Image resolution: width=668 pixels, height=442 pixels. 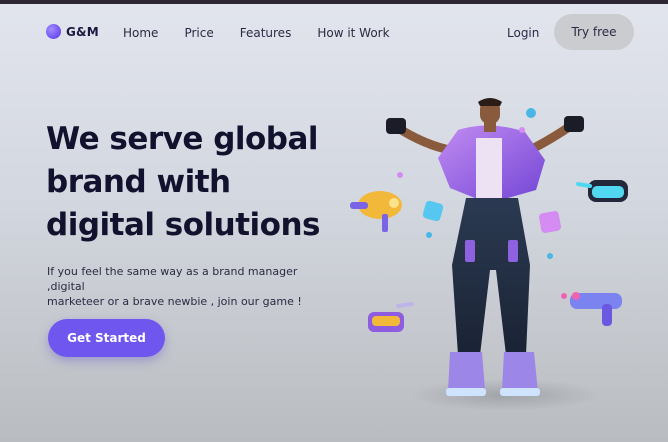 I want to click on try-free-button: Try free, so click(x=594, y=32).